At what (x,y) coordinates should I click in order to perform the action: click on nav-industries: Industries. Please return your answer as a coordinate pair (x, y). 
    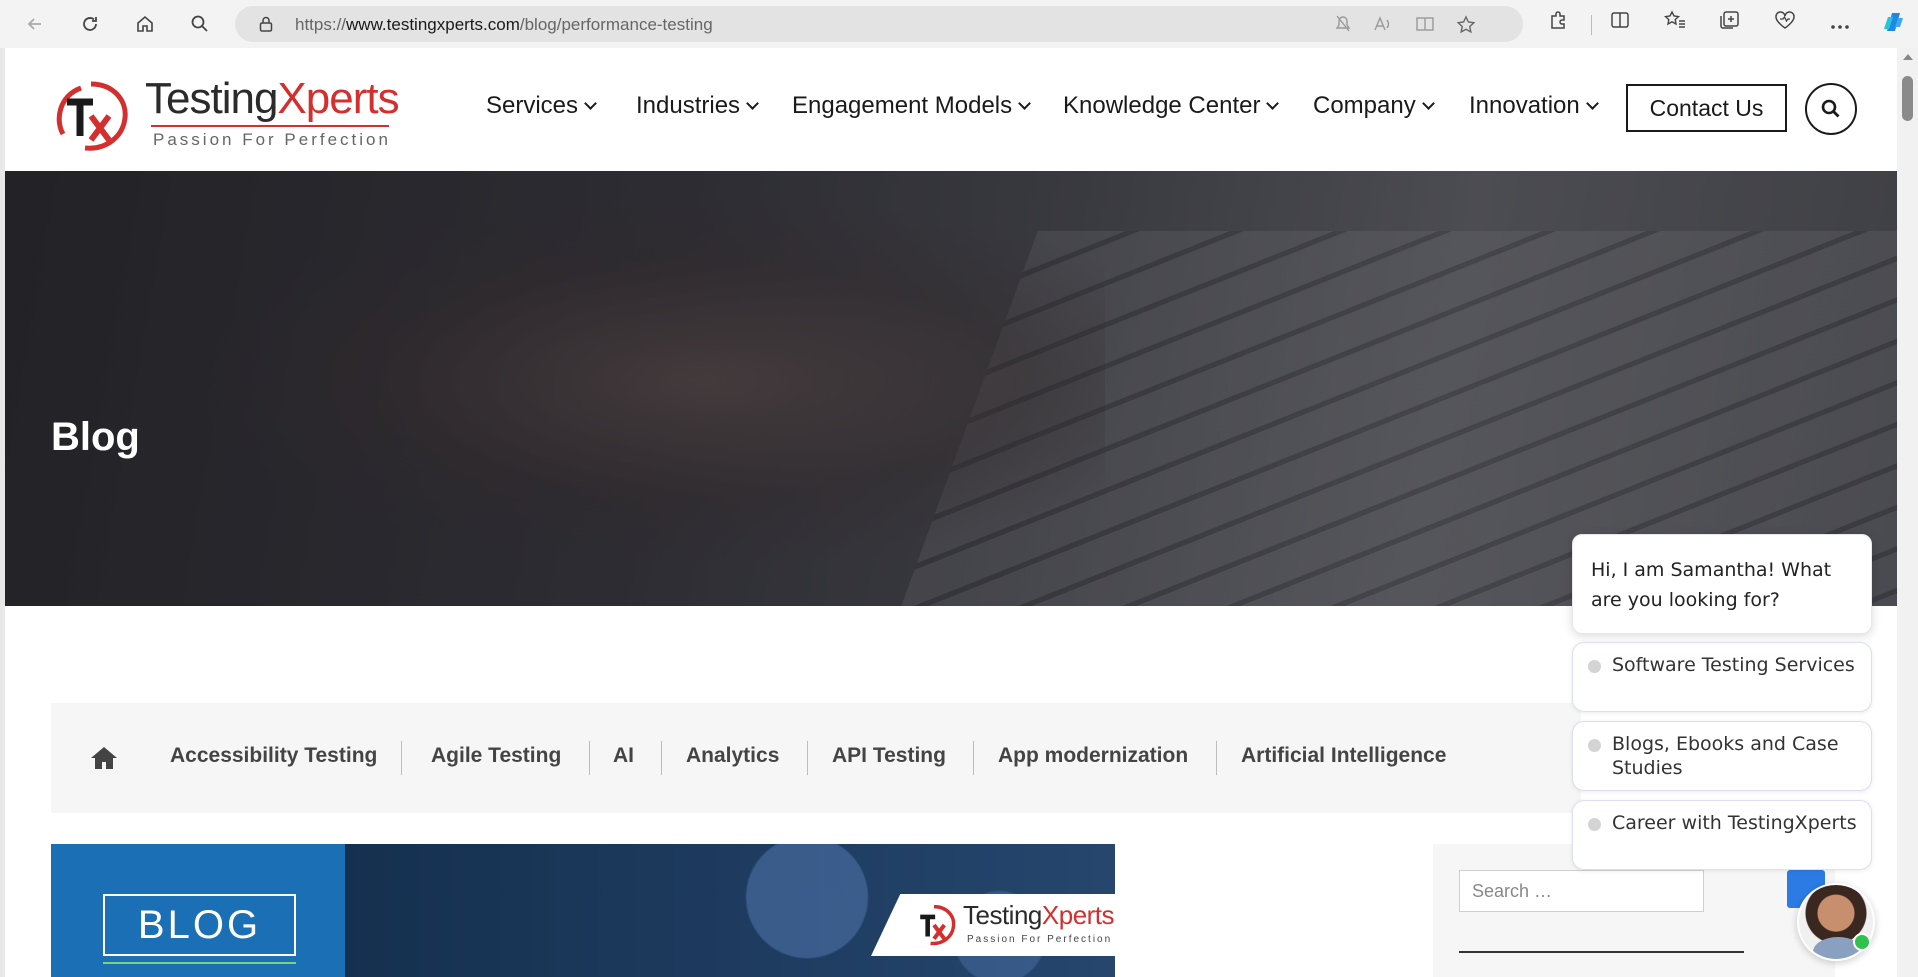
    Looking at the image, I should click on (697, 106).